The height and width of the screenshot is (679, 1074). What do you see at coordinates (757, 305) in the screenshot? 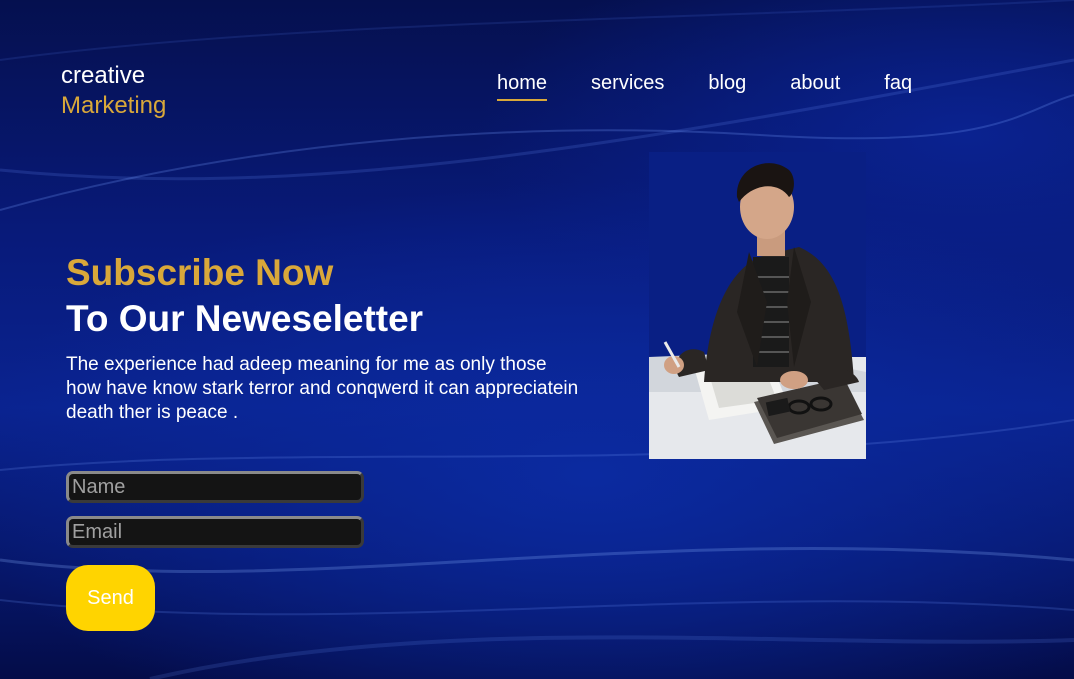
I see `hero-photo` at bounding box center [757, 305].